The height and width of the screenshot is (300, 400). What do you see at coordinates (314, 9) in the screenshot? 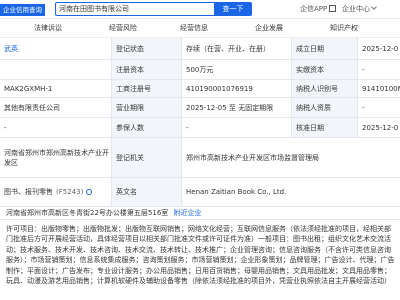
I see `app-link-label: 企信APP` at bounding box center [314, 9].